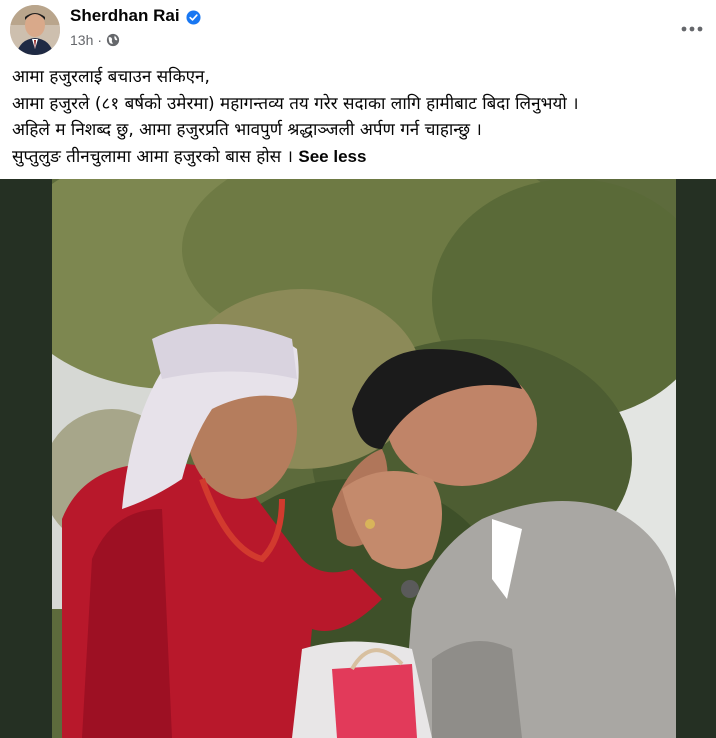  I want to click on verified-badge-icon, so click(193, 17).